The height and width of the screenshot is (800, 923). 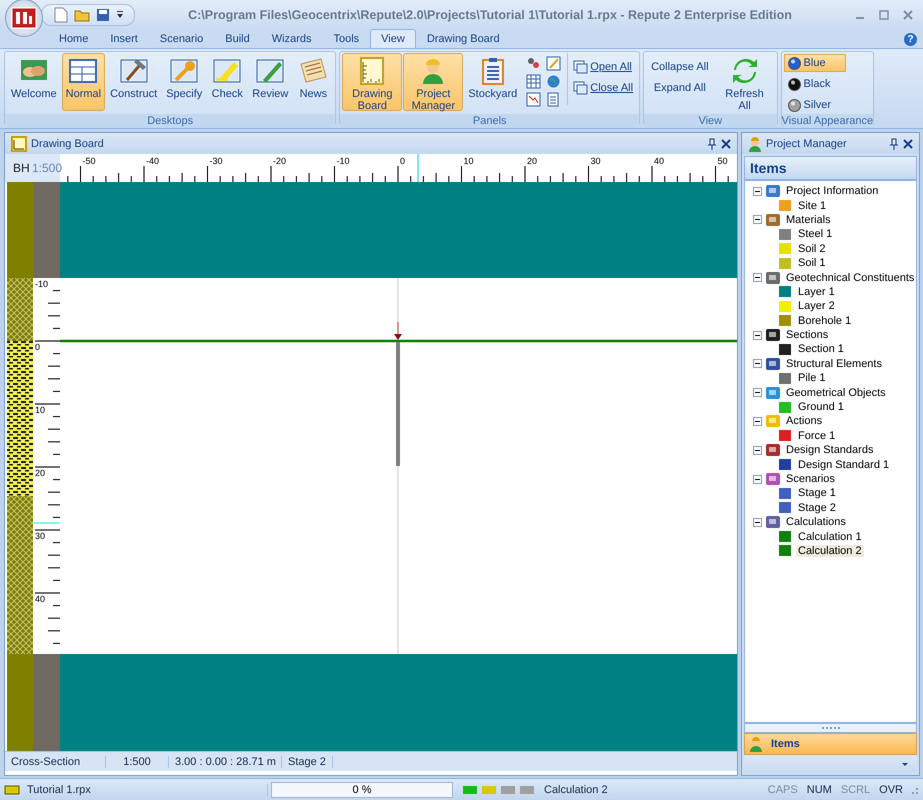 I want to click on ribbon-tab: Scenario, so click(x=181, y=38).